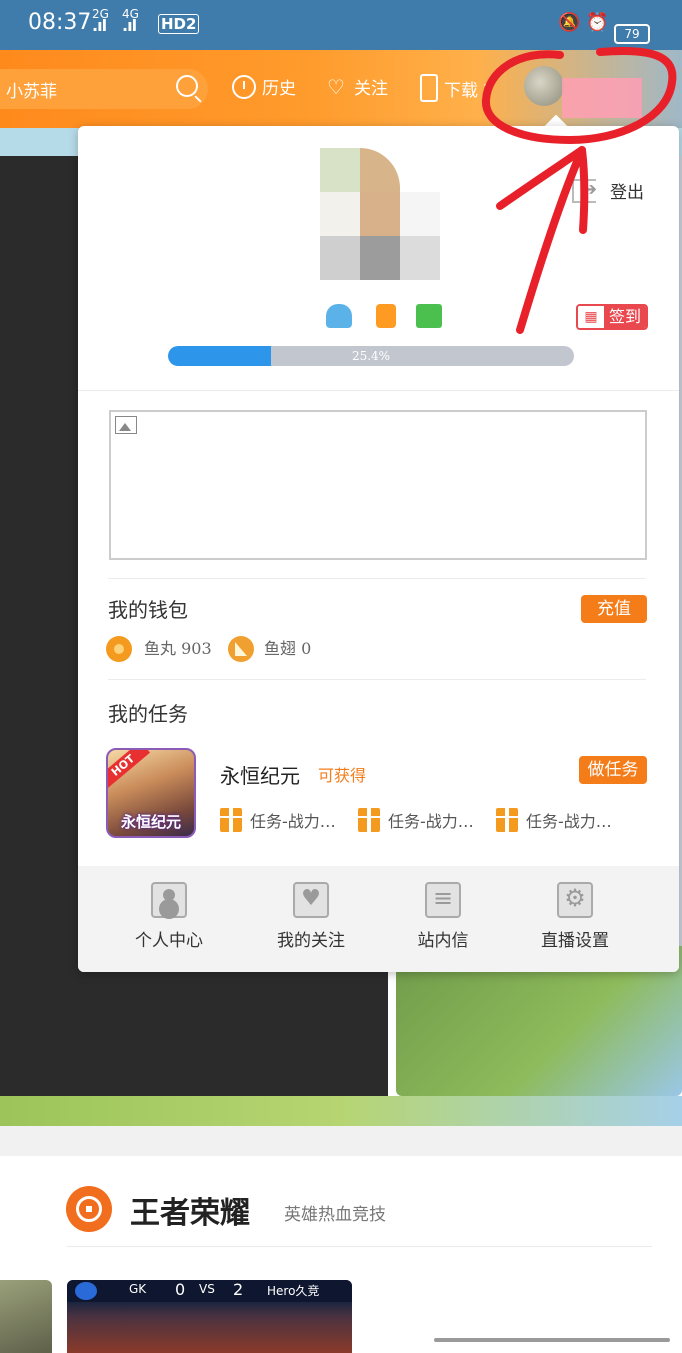  I want to click on follow-button: ♡ 关注, so click(356, 87).